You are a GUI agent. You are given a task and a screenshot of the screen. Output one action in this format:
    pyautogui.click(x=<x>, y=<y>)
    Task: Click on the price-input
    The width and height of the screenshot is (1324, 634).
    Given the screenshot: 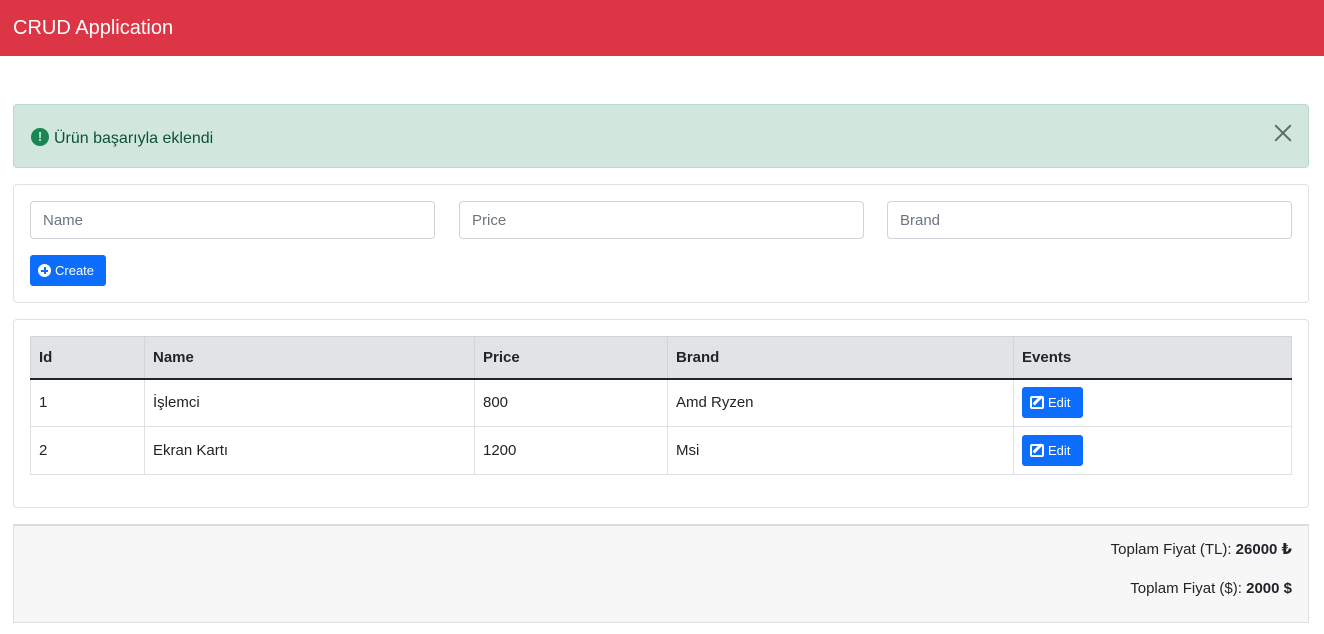 What is the action you would take?
    pyautogui.click(x=661, y=220)
    